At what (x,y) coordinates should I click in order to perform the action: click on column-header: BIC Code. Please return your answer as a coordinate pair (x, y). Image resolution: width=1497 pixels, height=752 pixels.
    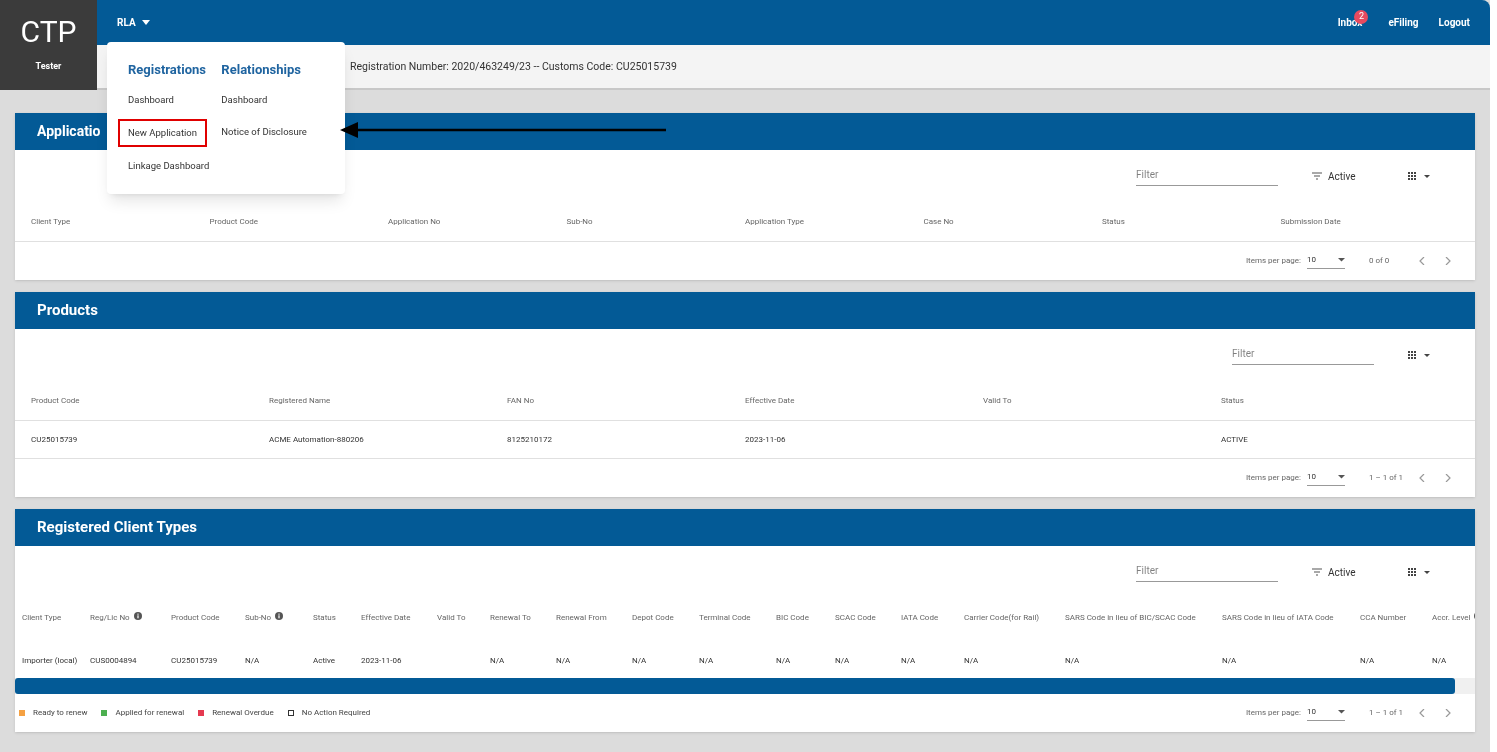
    Looking at the image, I should click on (792, 618).